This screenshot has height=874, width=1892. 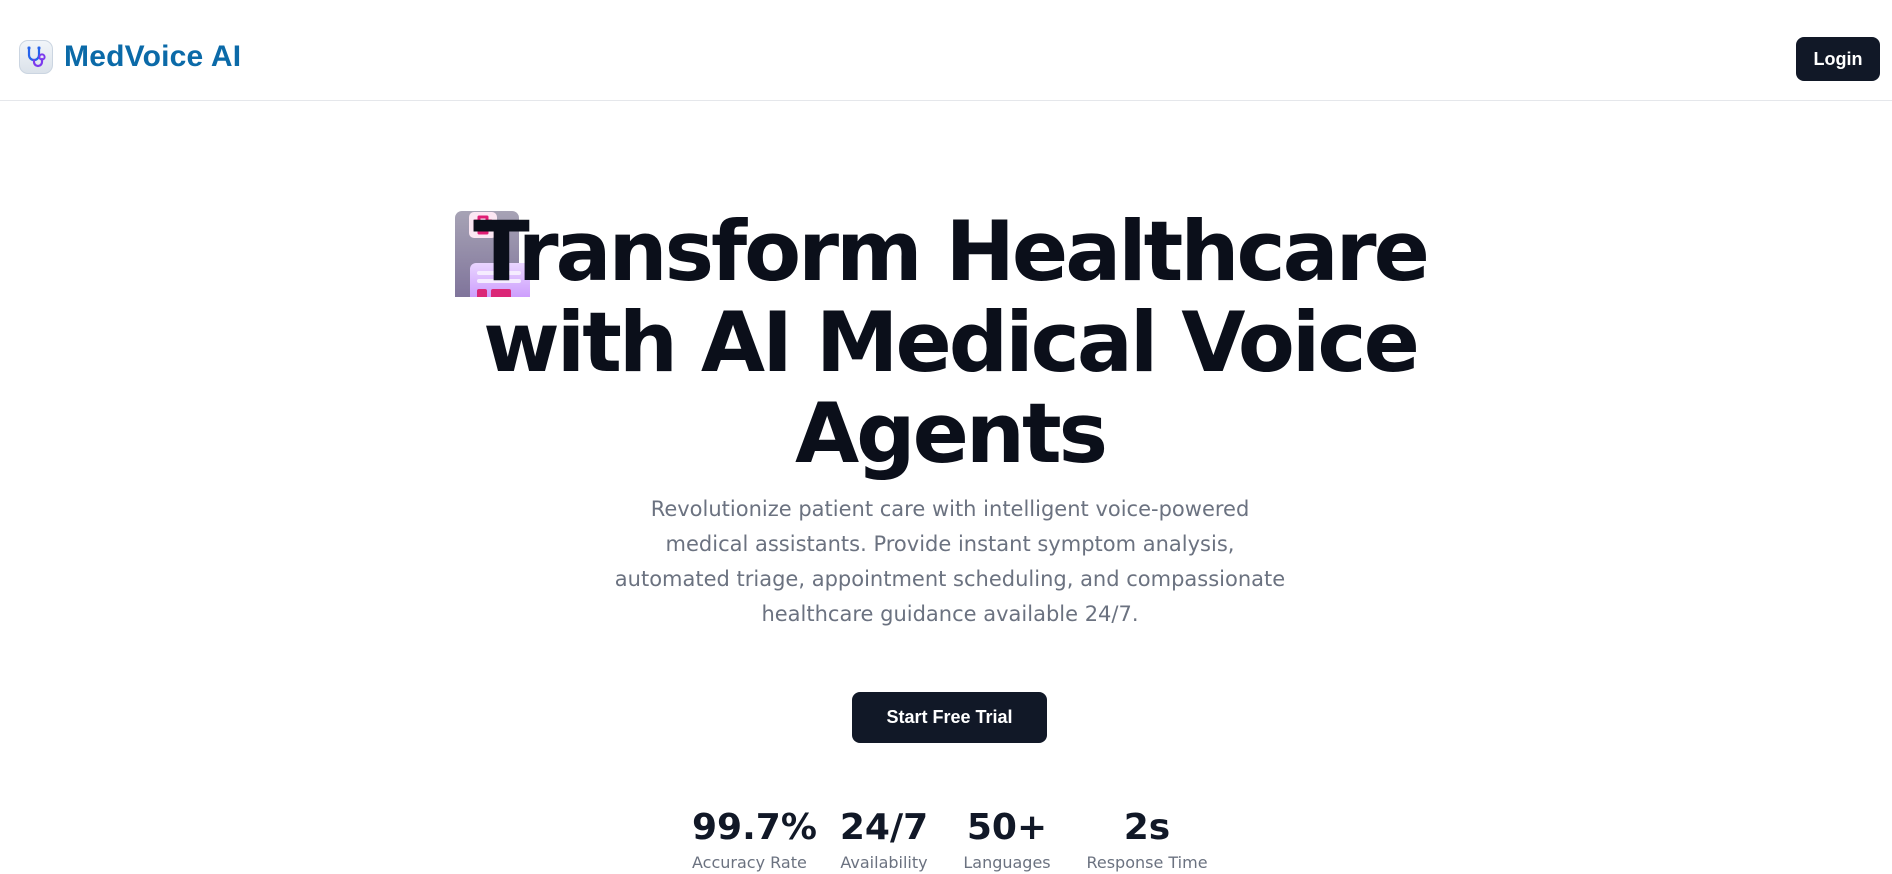 I want to click on stat-value: 99.7%, so click(x=754, y=827).